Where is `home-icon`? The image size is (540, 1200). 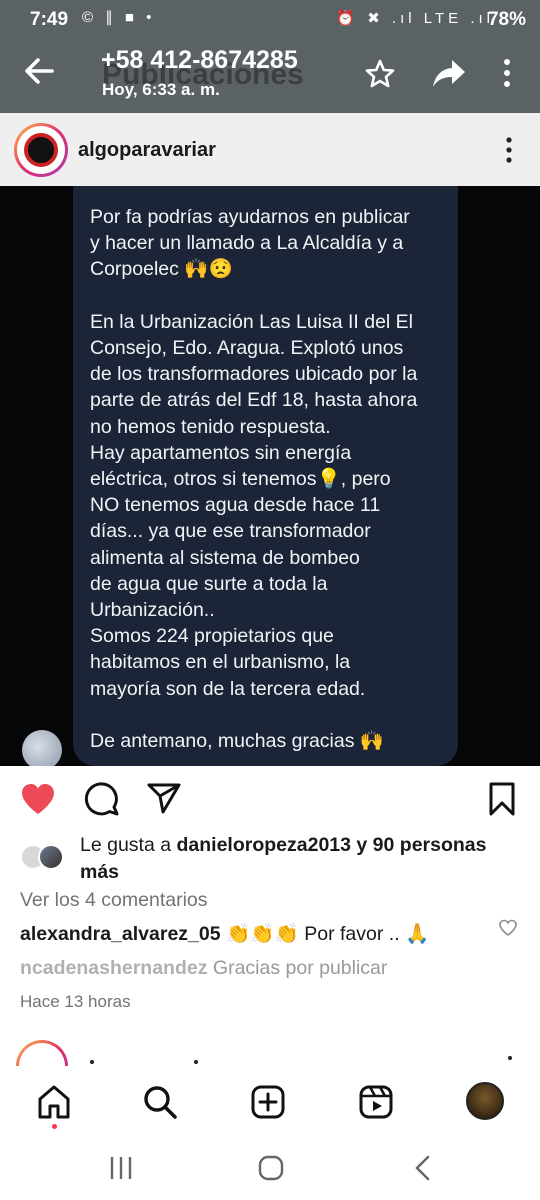 home-icon is located at coordinates (54, 1102).